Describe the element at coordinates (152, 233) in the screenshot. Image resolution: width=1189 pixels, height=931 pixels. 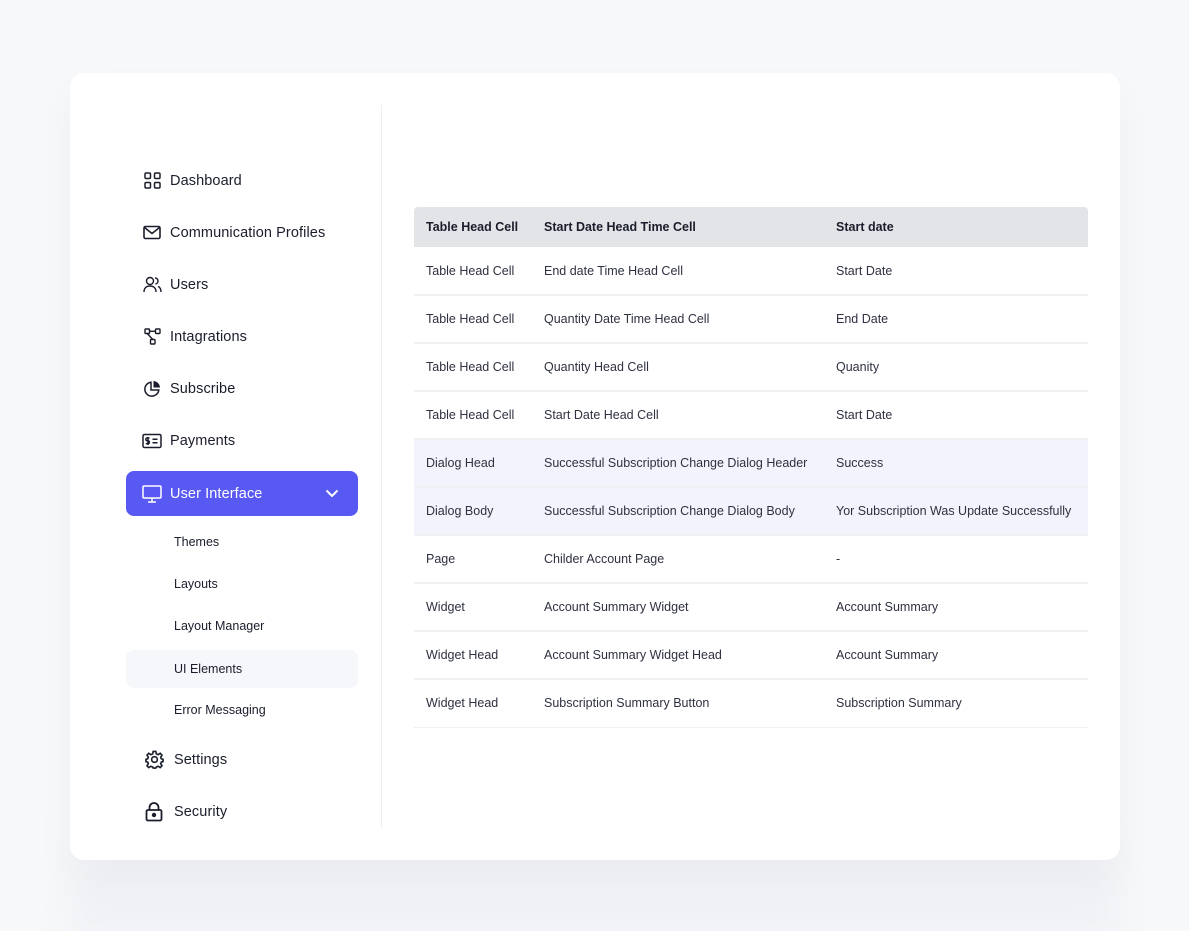
I see `mail-icon` at that location.